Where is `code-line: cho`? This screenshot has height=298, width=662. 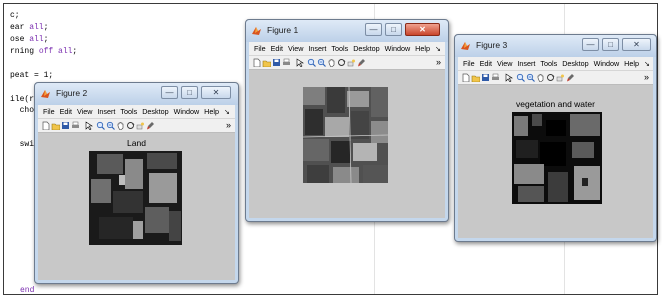 code-line: cho is located at coordinates (22, 110).